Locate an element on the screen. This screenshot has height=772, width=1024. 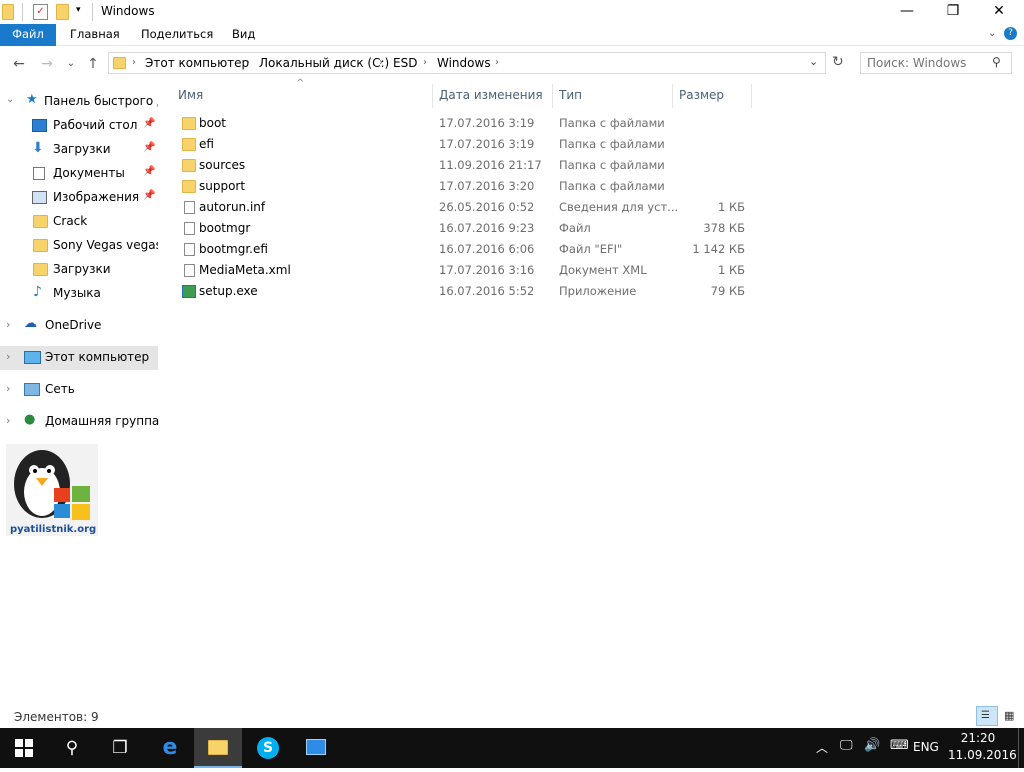
nav-item-downloads-folder: Загрузки is located at coordinates (79, 270).